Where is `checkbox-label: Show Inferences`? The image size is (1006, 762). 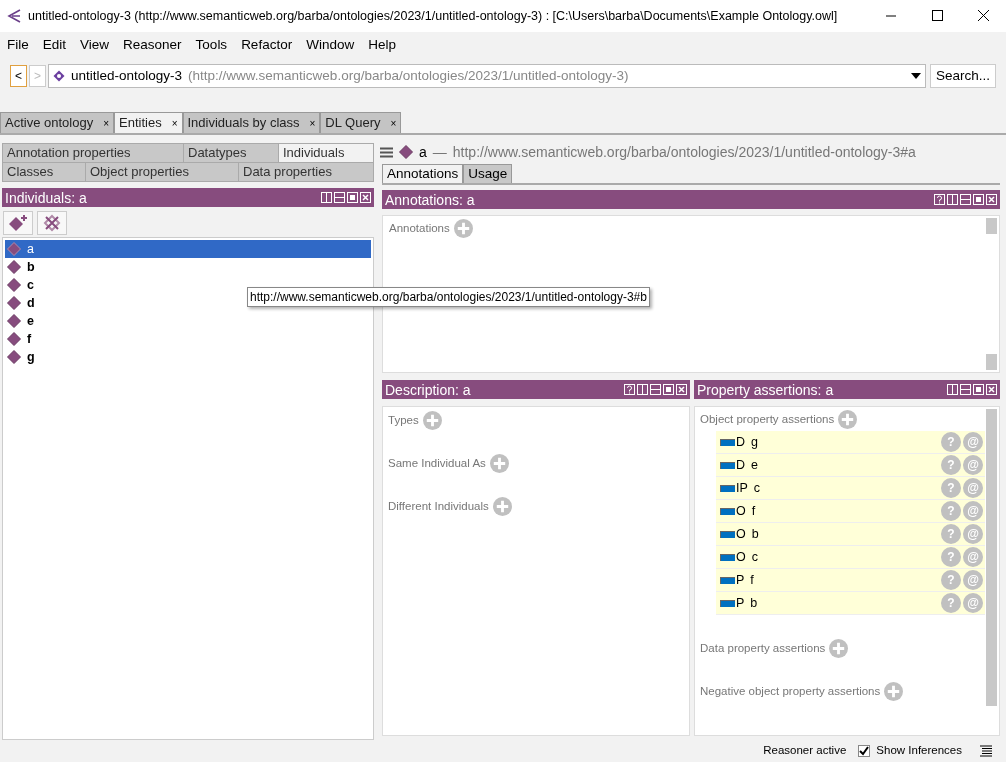 checkbox-label: Show Inferences is located at coordinates (919, 751).